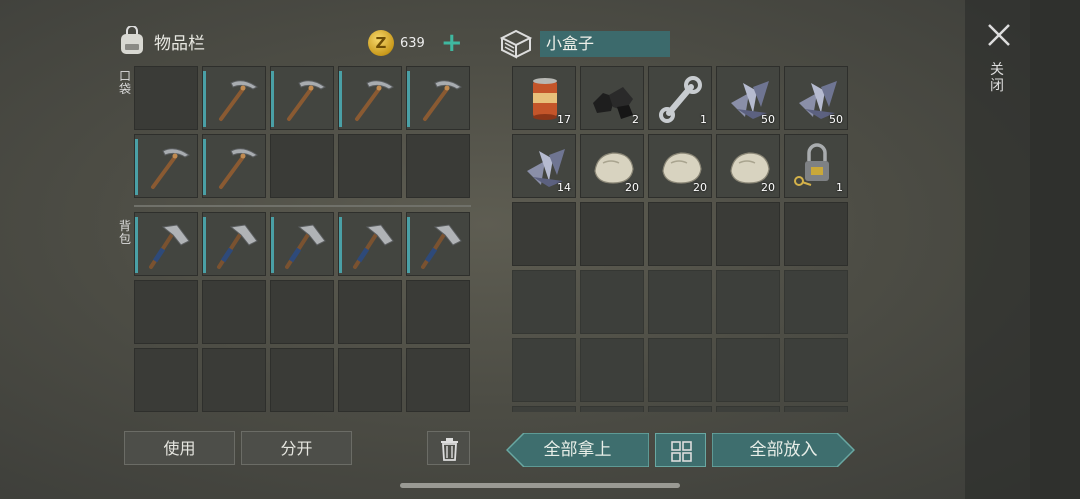 This screenshot has width=1080, height=499. What do you see at coordinates (415, 43) in the screenshot?
I see `currency-display: Z 639 +` at bounding box center [415, 43].